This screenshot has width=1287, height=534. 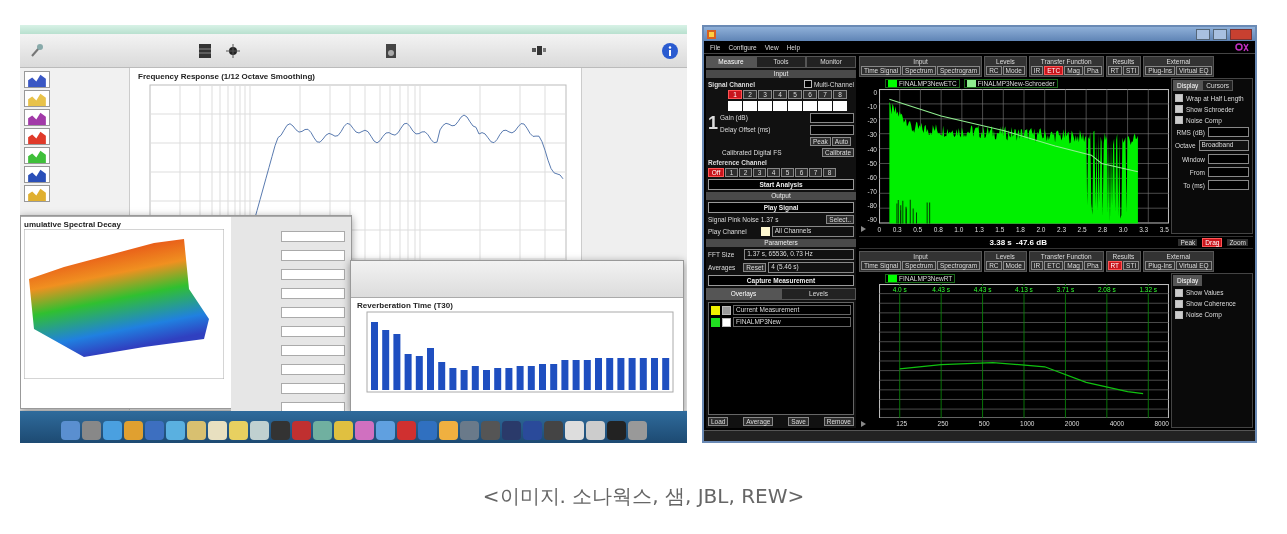 I want to click on chart-title: Frequency Response (1/12 Octave Smoothing), so click(x=227, y=76).